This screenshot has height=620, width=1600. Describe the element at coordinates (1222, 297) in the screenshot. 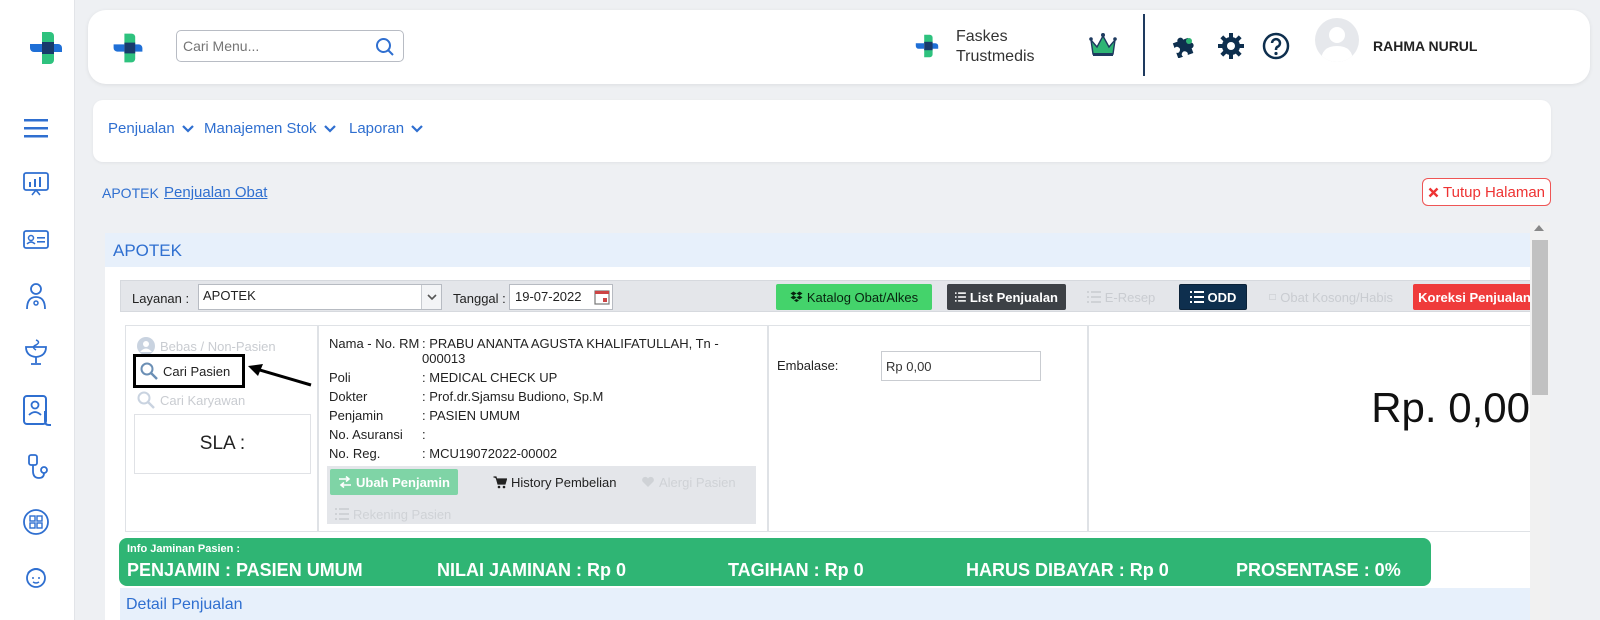

I see `odd-label: ODD` at that location.